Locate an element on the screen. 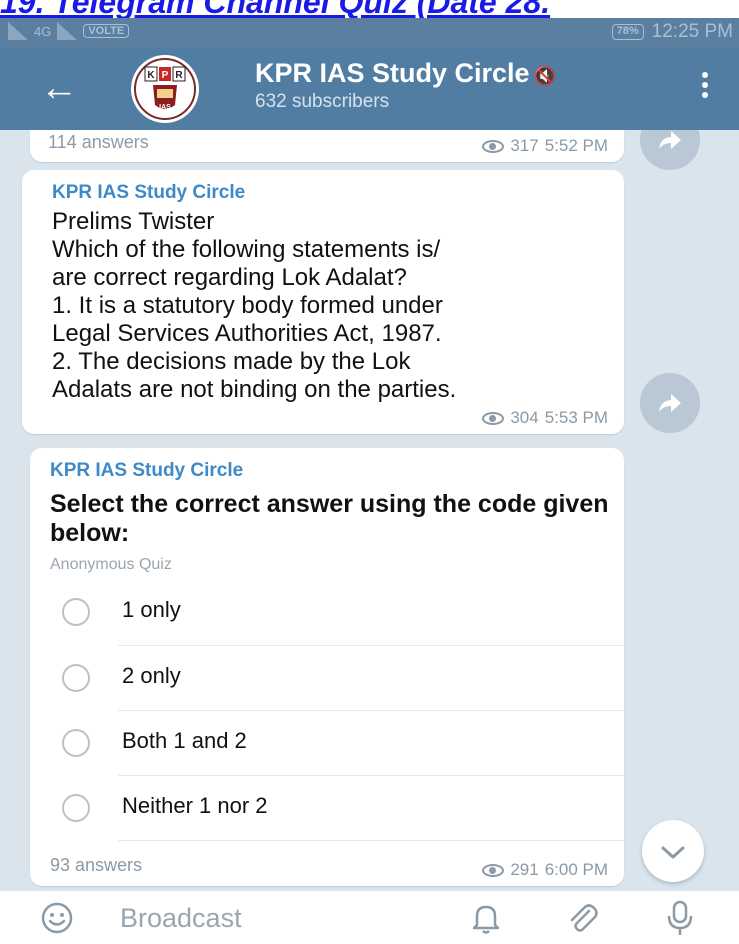 This screenshot has height=944, width=739. option-label: 2 only is located at coordinates (151, 675).